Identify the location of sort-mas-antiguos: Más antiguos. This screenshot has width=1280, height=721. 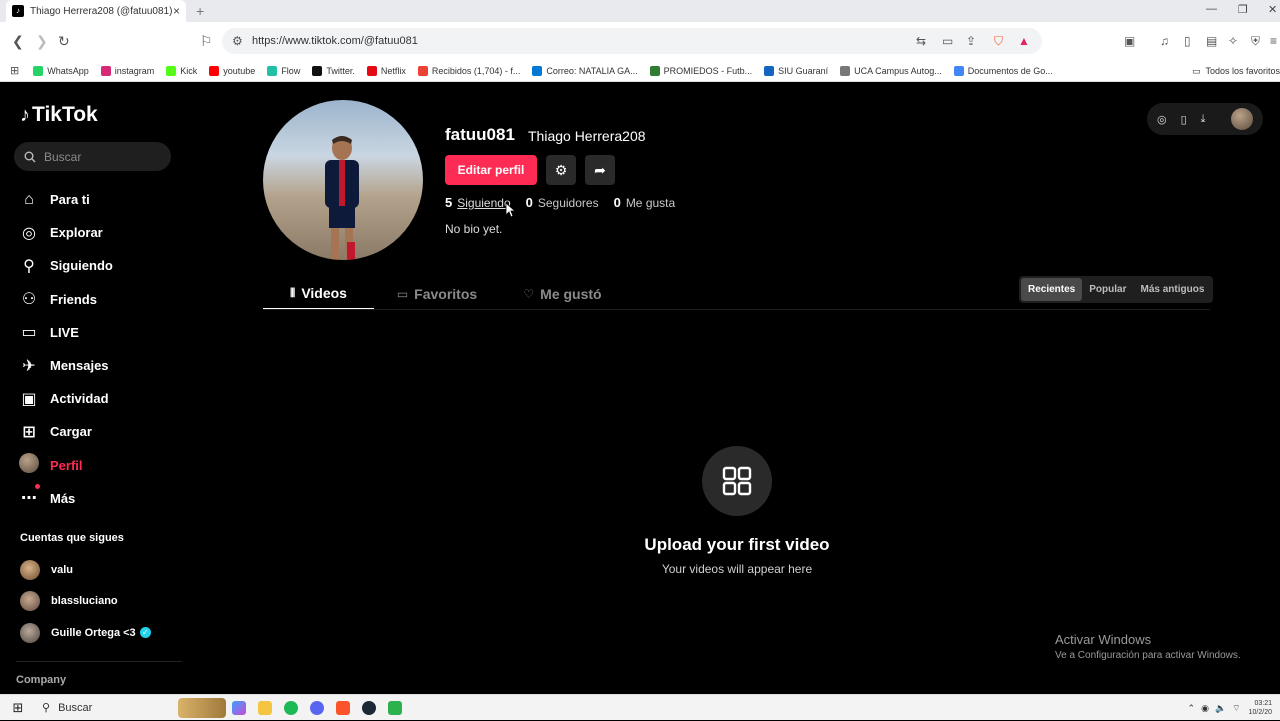
(1172, 289).